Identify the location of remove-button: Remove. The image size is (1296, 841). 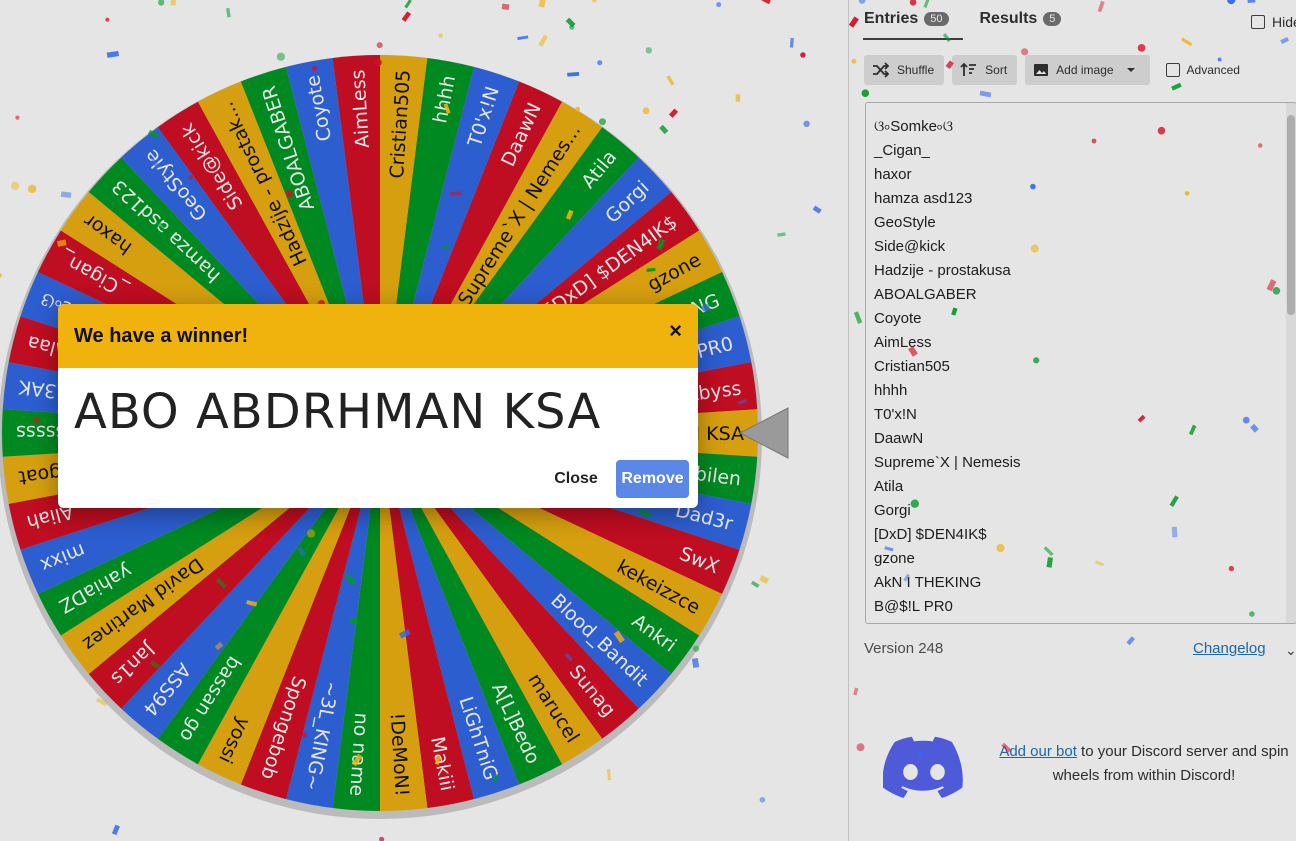
(652, 479).